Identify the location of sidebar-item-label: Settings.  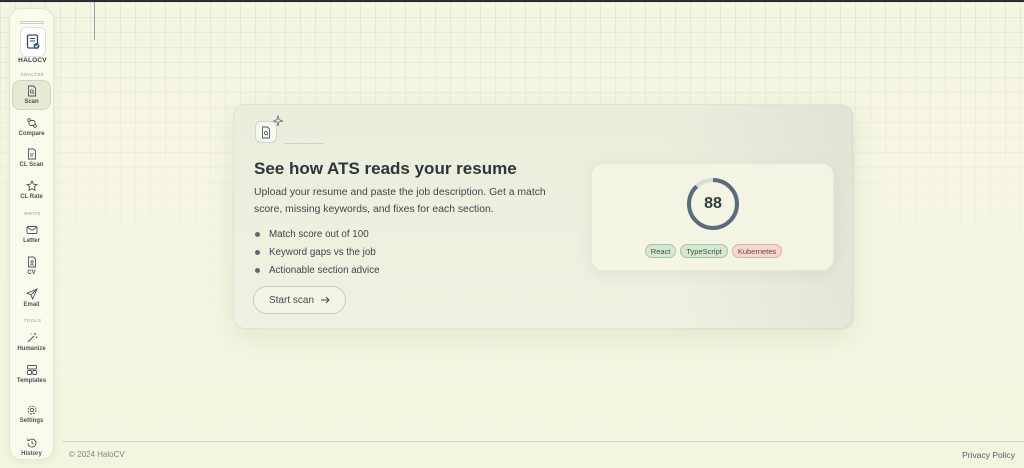
(31, 421).